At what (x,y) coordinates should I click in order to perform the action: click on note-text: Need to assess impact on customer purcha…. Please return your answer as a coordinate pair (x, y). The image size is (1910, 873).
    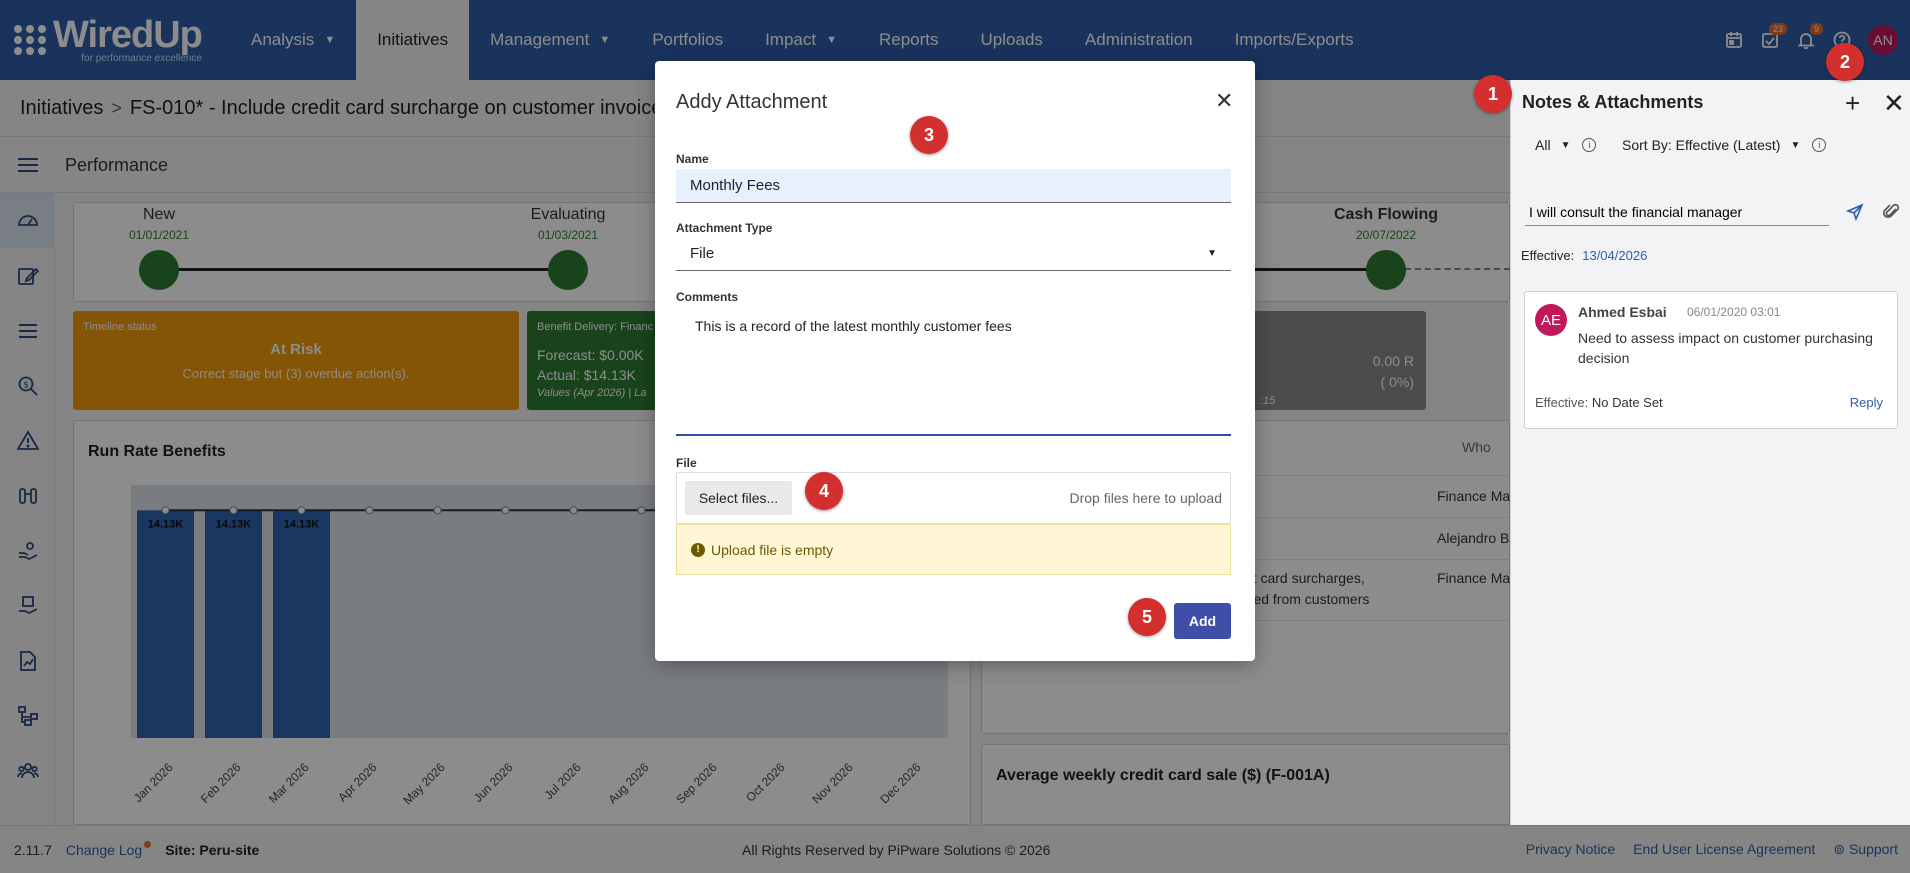
    Looking at the image, I should click on (1725, 348).